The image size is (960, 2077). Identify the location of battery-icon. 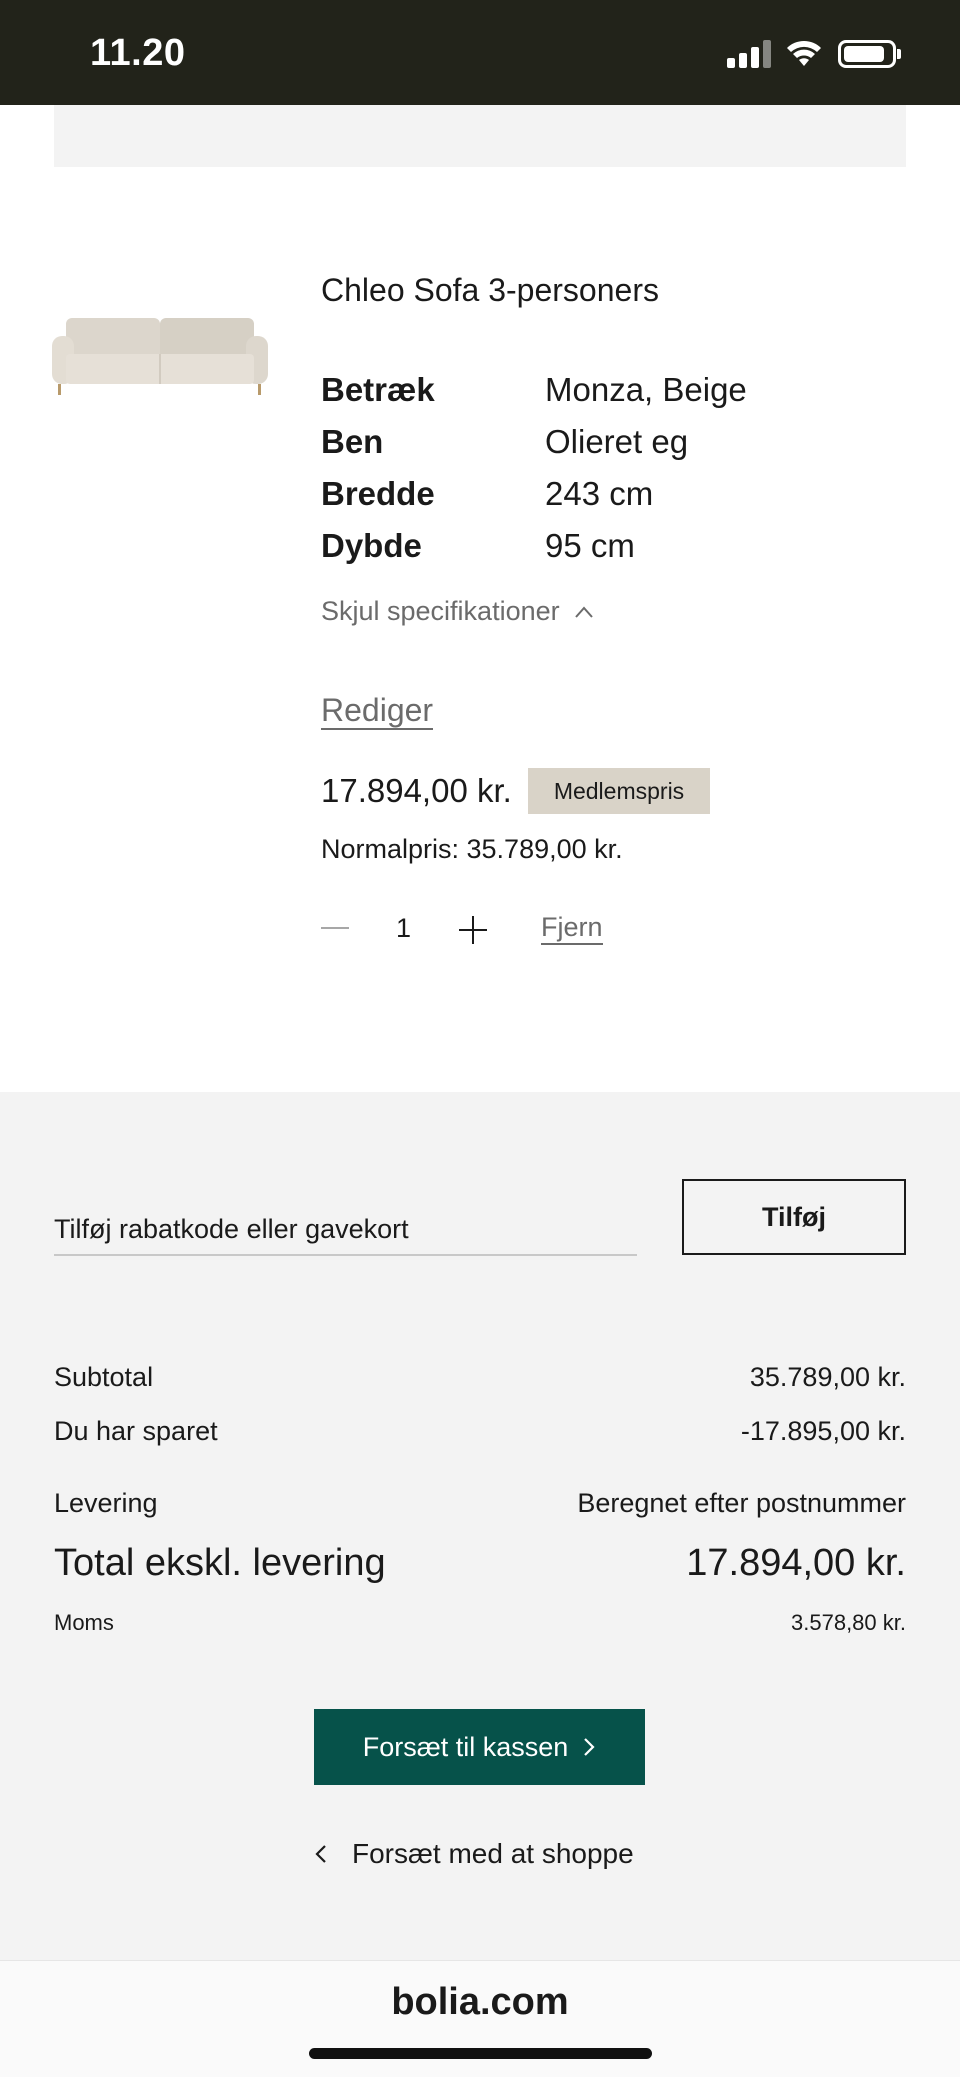
(869, 54).